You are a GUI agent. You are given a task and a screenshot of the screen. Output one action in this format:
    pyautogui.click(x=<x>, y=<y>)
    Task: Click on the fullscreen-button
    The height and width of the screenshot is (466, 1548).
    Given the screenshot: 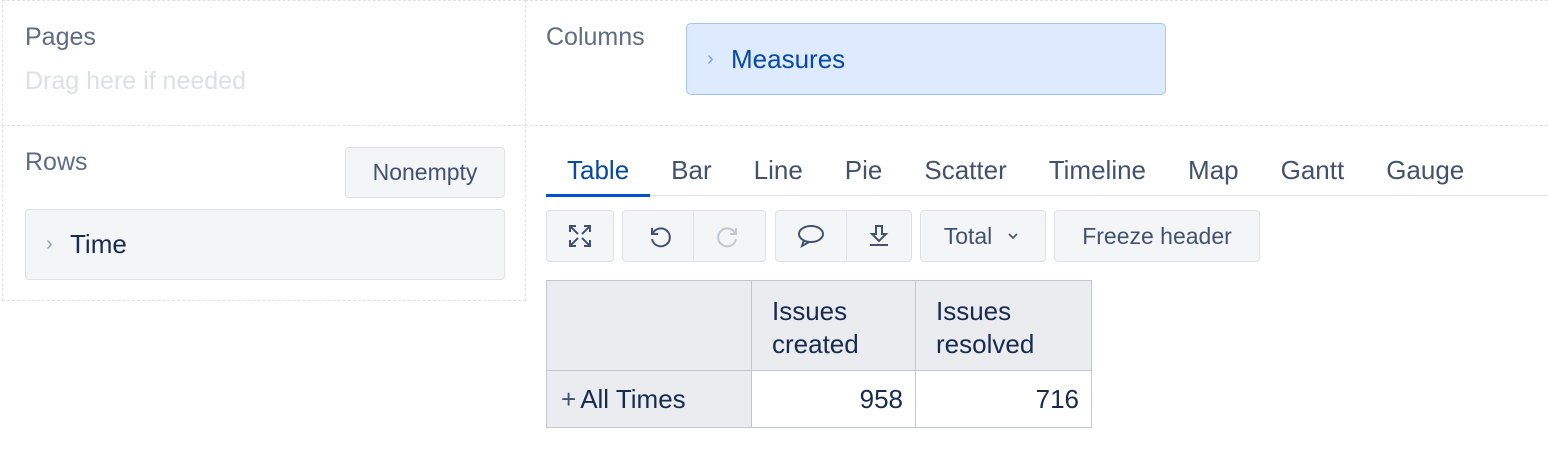 What is the action you would take?
    pyautogui.click(x=580, y=236)
    